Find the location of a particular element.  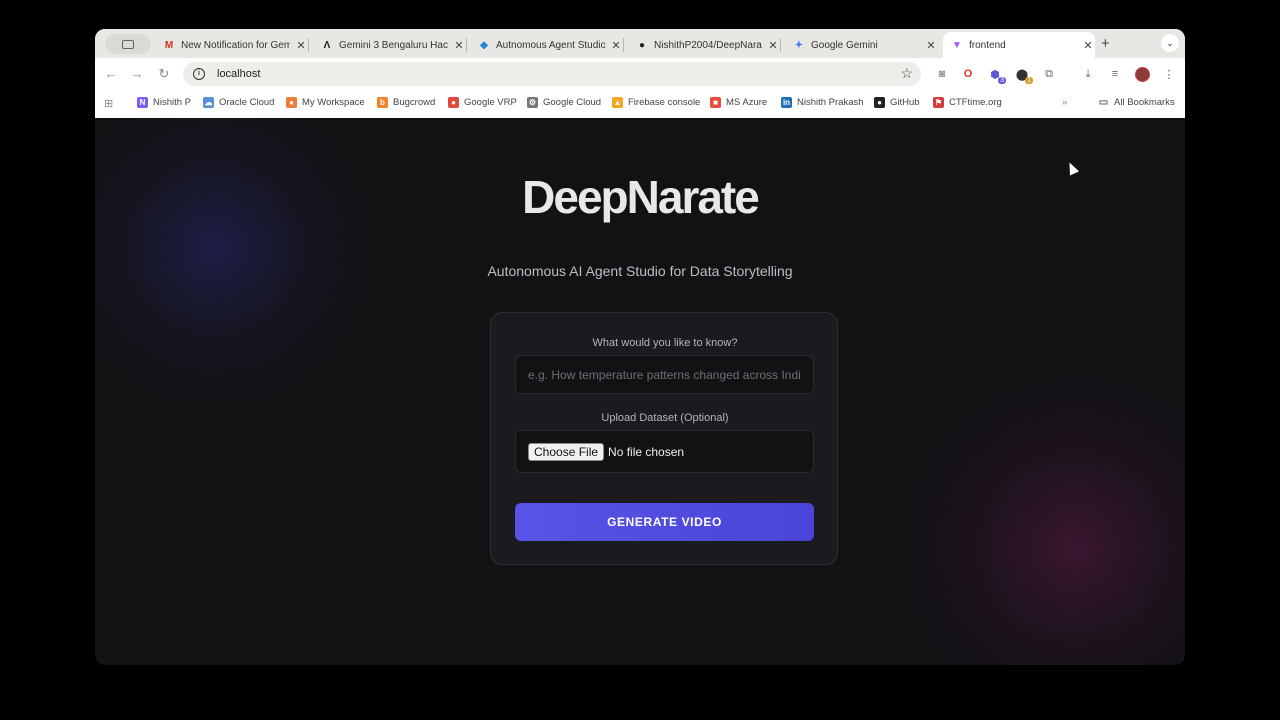

browser-tab: Λ Gemini 3 Bengaluru Hack ✕ is located at coordinates (390, 45).